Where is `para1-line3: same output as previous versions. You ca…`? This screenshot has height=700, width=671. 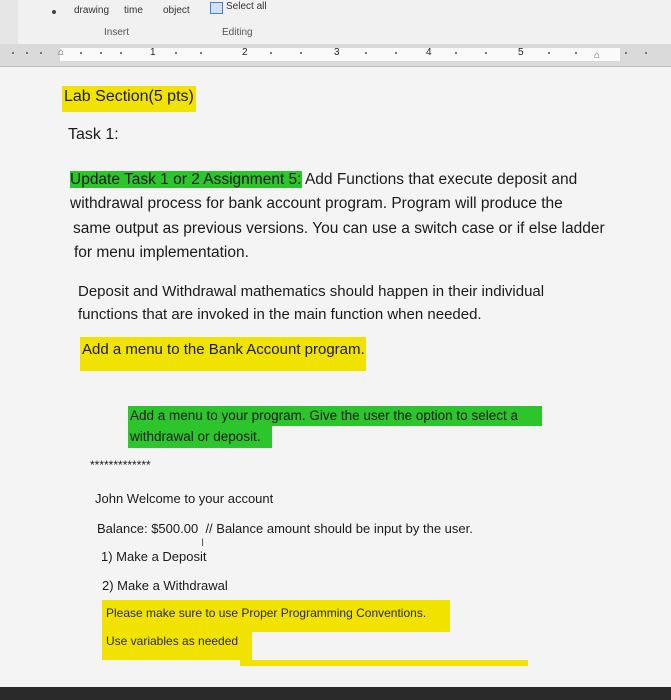
para1-line3: same output as previous versions. You ca… is located at coordinates (339, 228).